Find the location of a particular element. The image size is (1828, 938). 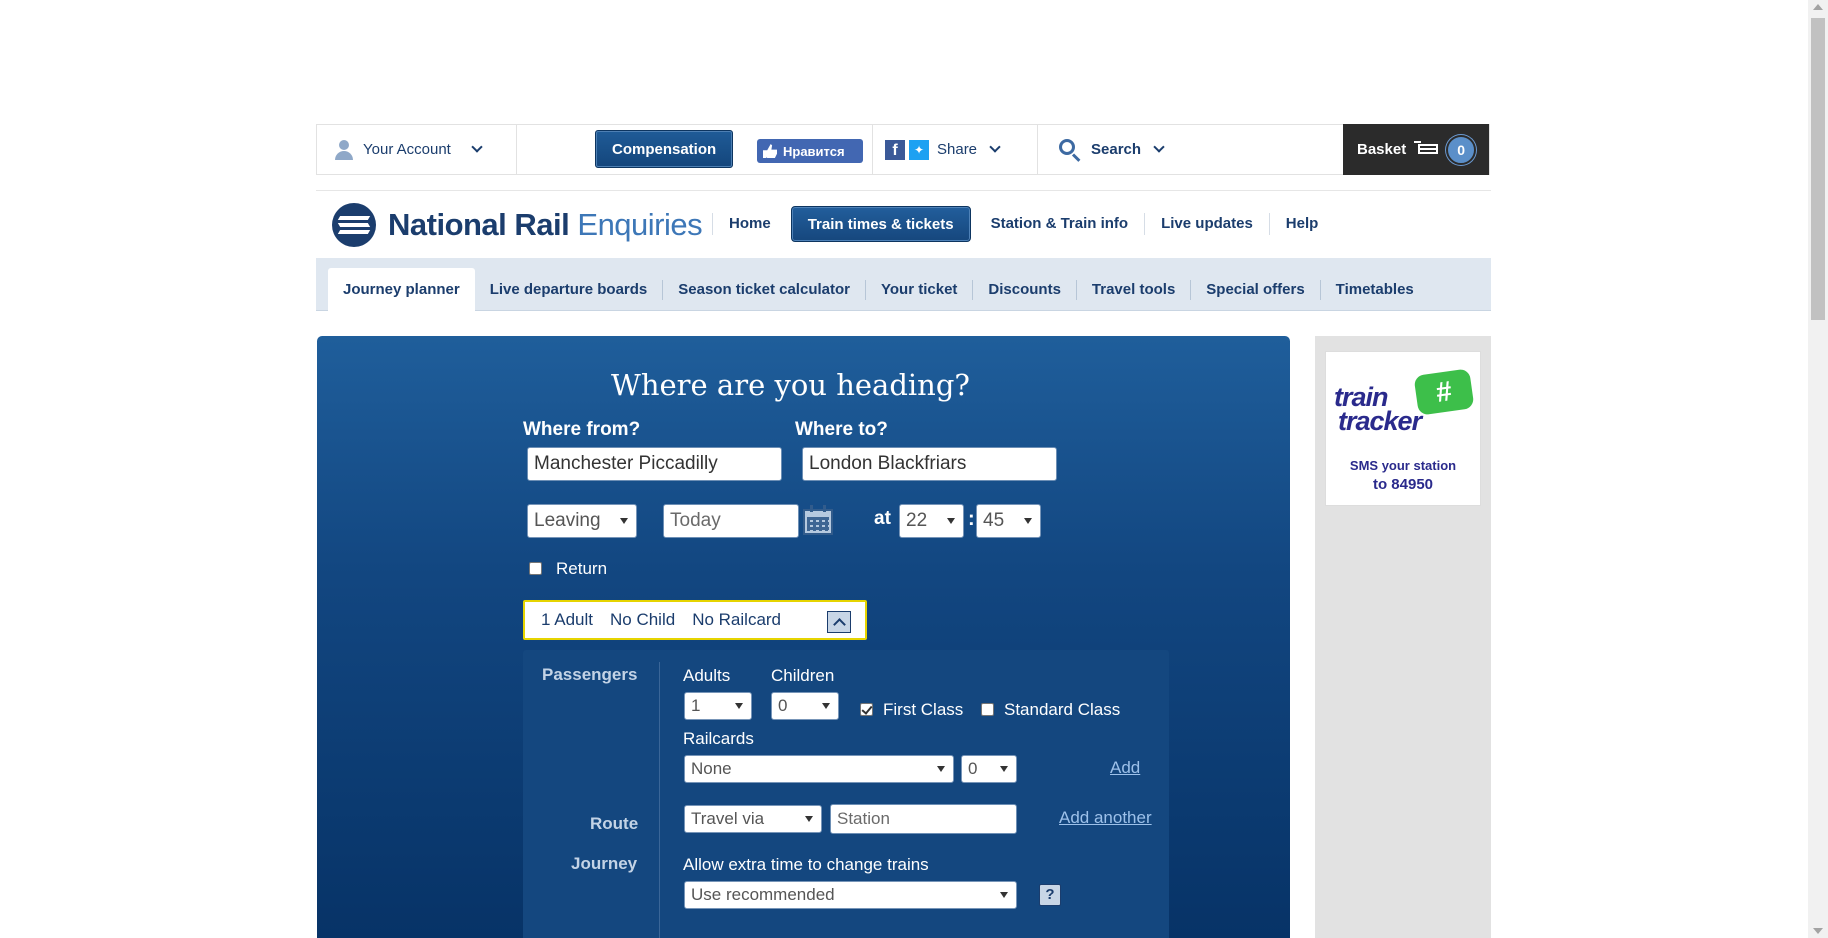

tab-timetables: Timetables is located at coordinates (1374, 290).